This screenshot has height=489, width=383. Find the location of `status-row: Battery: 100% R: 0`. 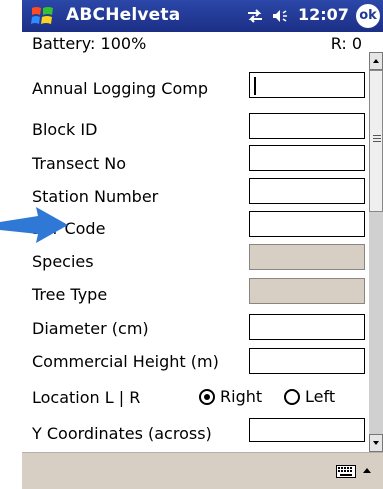

status-row: Battery: 100% R: 0 is located at coordinates (200, 45).